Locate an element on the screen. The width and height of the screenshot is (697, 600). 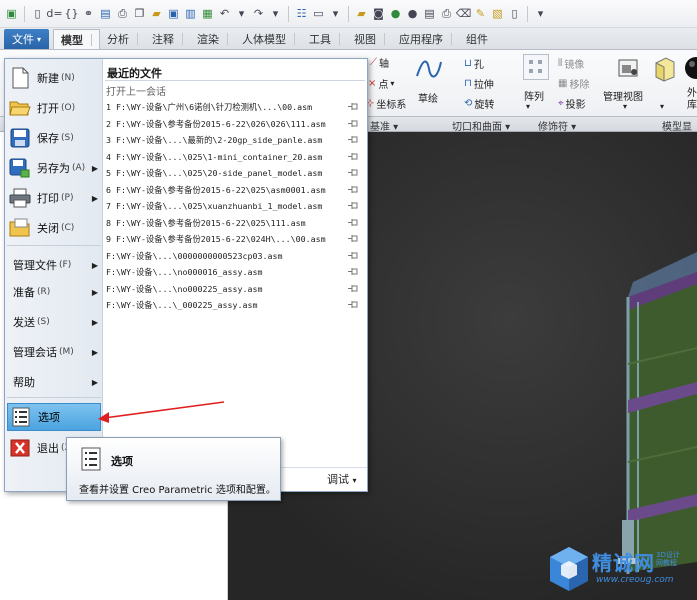
menu-send: 发送 (S) ▶ is located at coordinates (54, 322).